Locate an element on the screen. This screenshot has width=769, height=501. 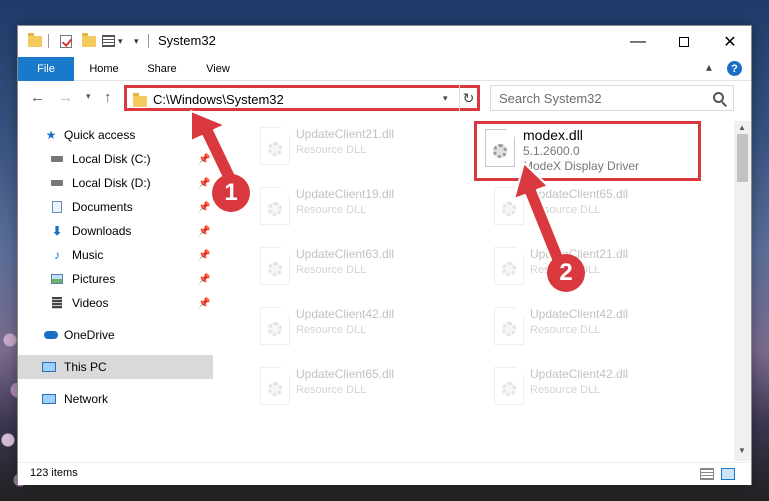
sidebar-item-onedrive: OneDrive is located at coordinates (115, 335).